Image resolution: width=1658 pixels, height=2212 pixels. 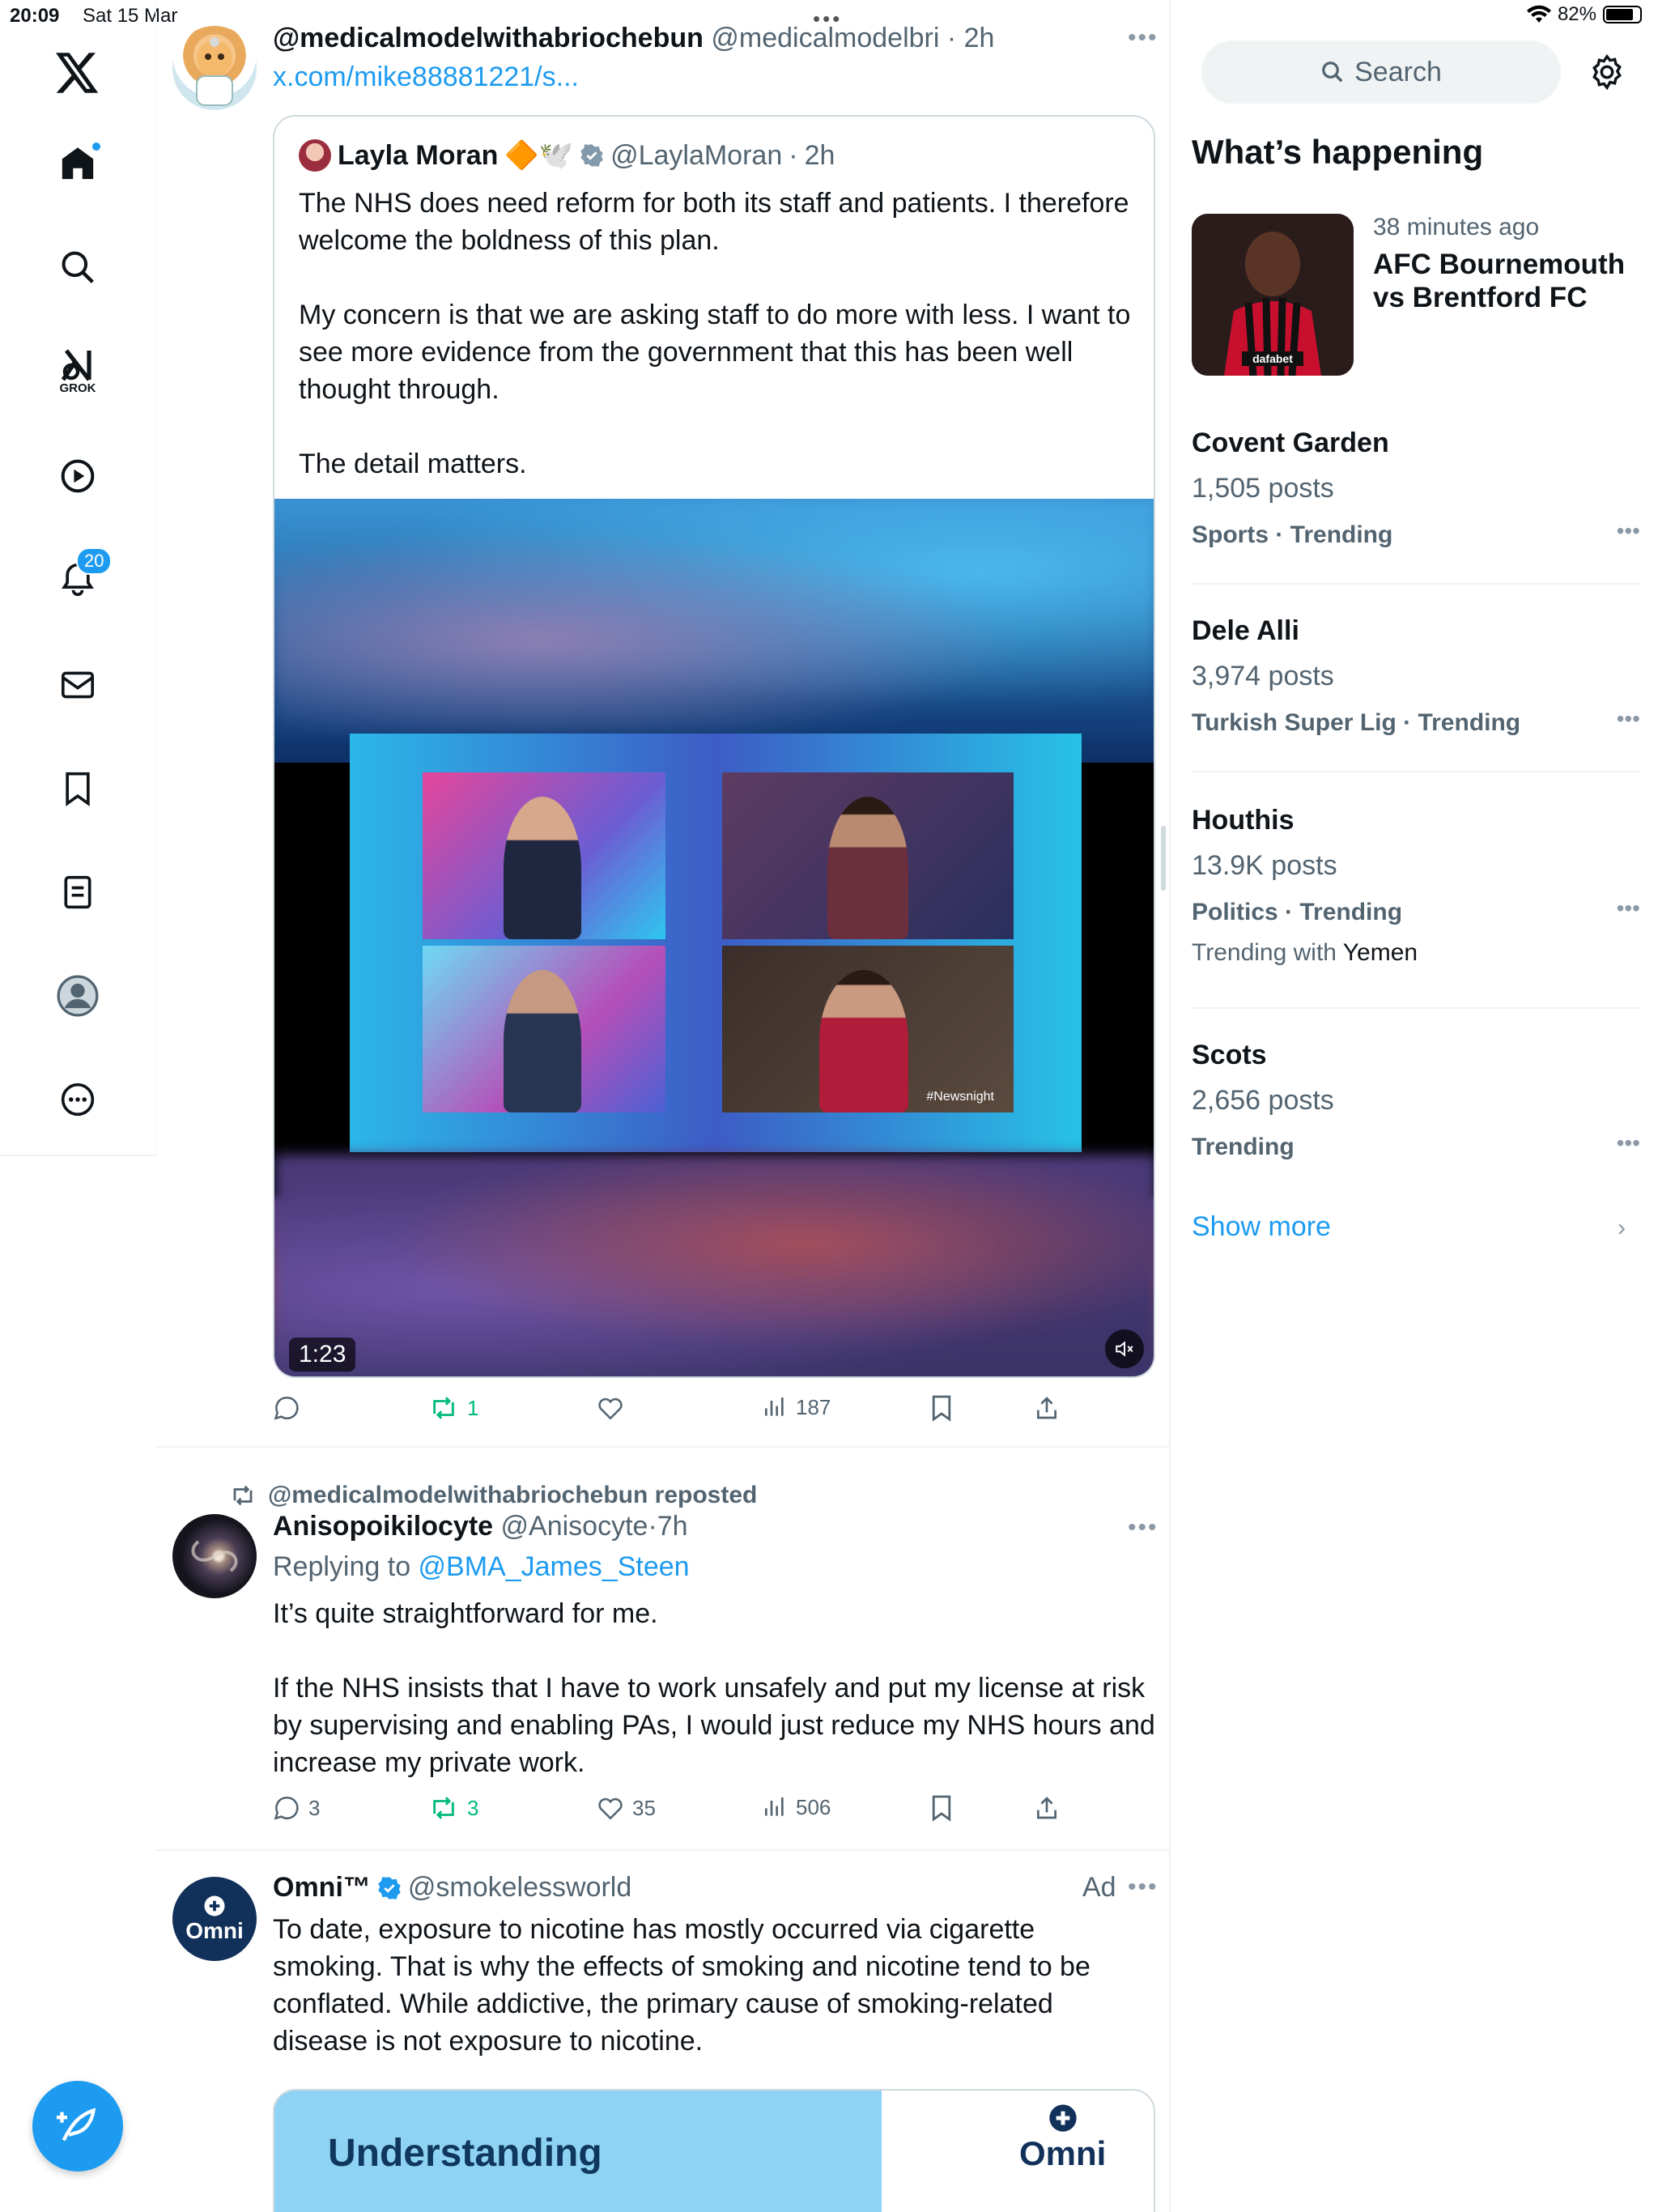 What do you see at coordinates (1267, 953) in the screenshot?
I see `trending-with-label: Trending with` at bounding box center [1267, 953].